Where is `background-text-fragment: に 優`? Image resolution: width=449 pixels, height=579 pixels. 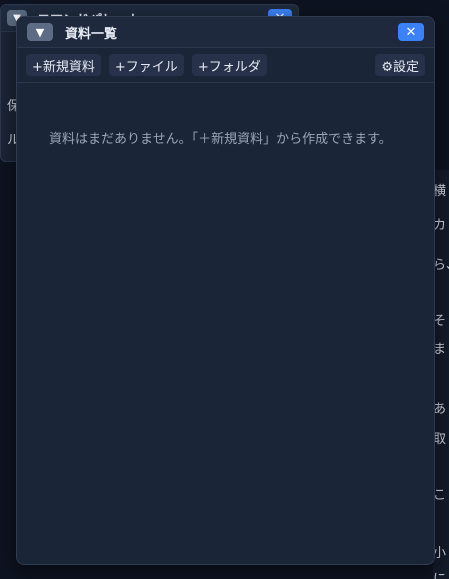 background-text-fragment: に 優 is located at coordinates (441, 573).